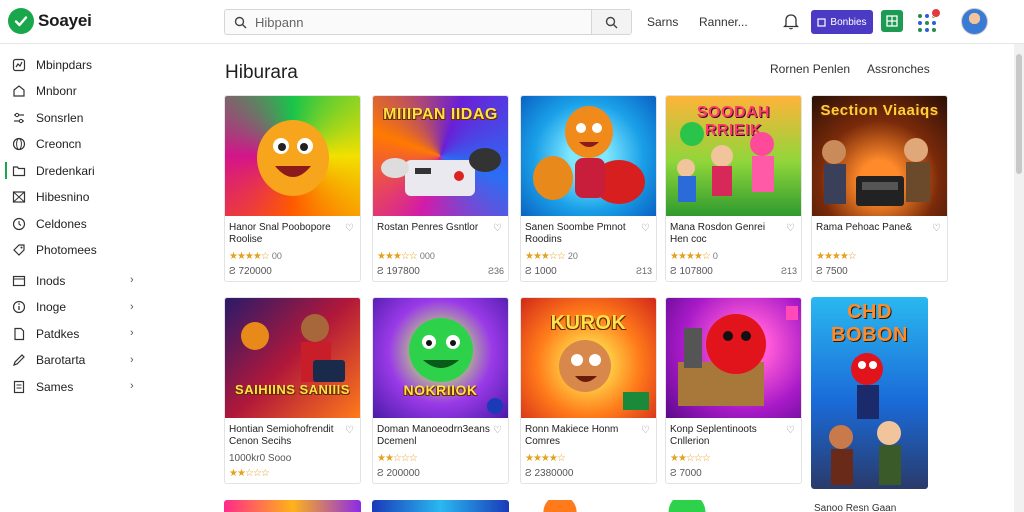  What do you see at coordinates (19, 118) in the screenshot?
I see `sliders-icon` at bounding box center [19, 118].